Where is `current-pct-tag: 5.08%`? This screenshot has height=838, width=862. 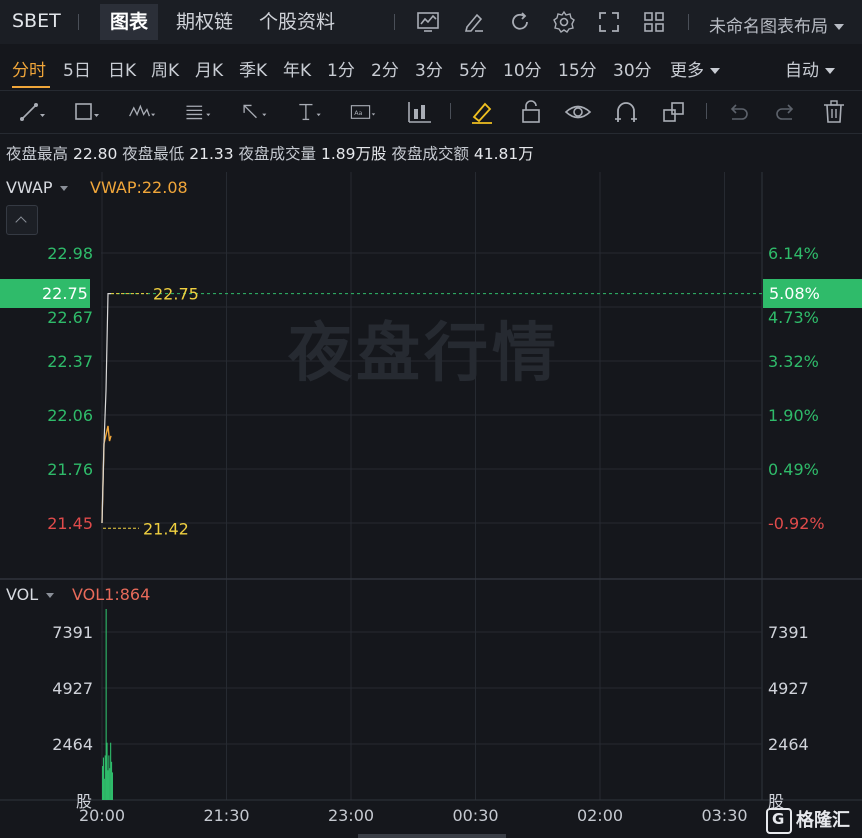 current-pct-tag: 5.08% is located at coordinates (812, 293).